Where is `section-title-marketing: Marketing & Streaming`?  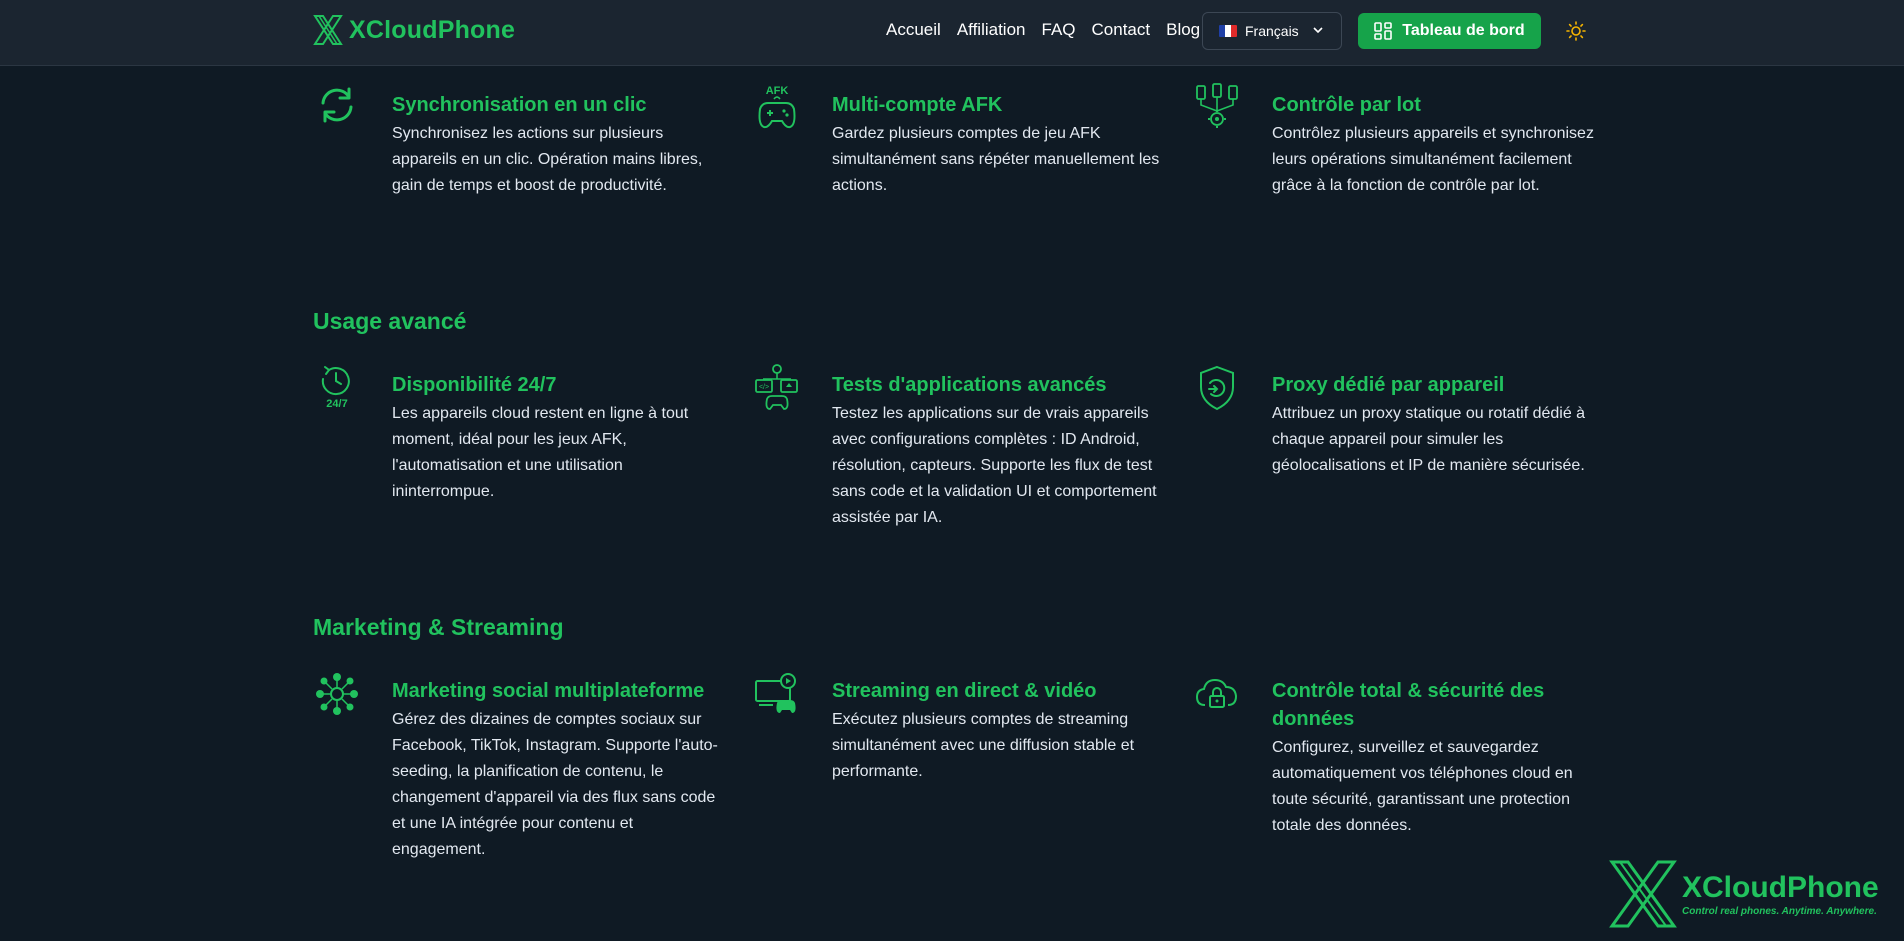
section-title-marketing: Marketing & Streaming is located at coordinates (438, 627).